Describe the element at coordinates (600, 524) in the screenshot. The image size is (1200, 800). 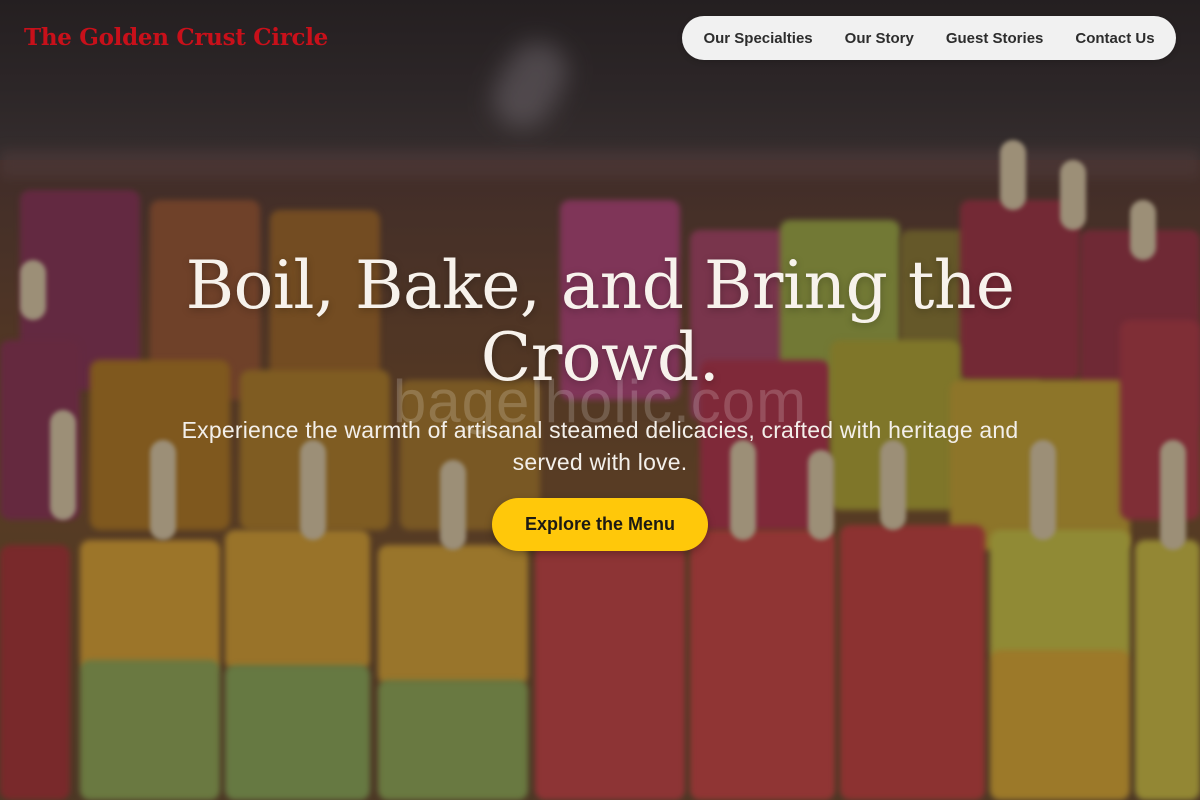
I see `explore-menu-button: Explore the Menu` at that location.